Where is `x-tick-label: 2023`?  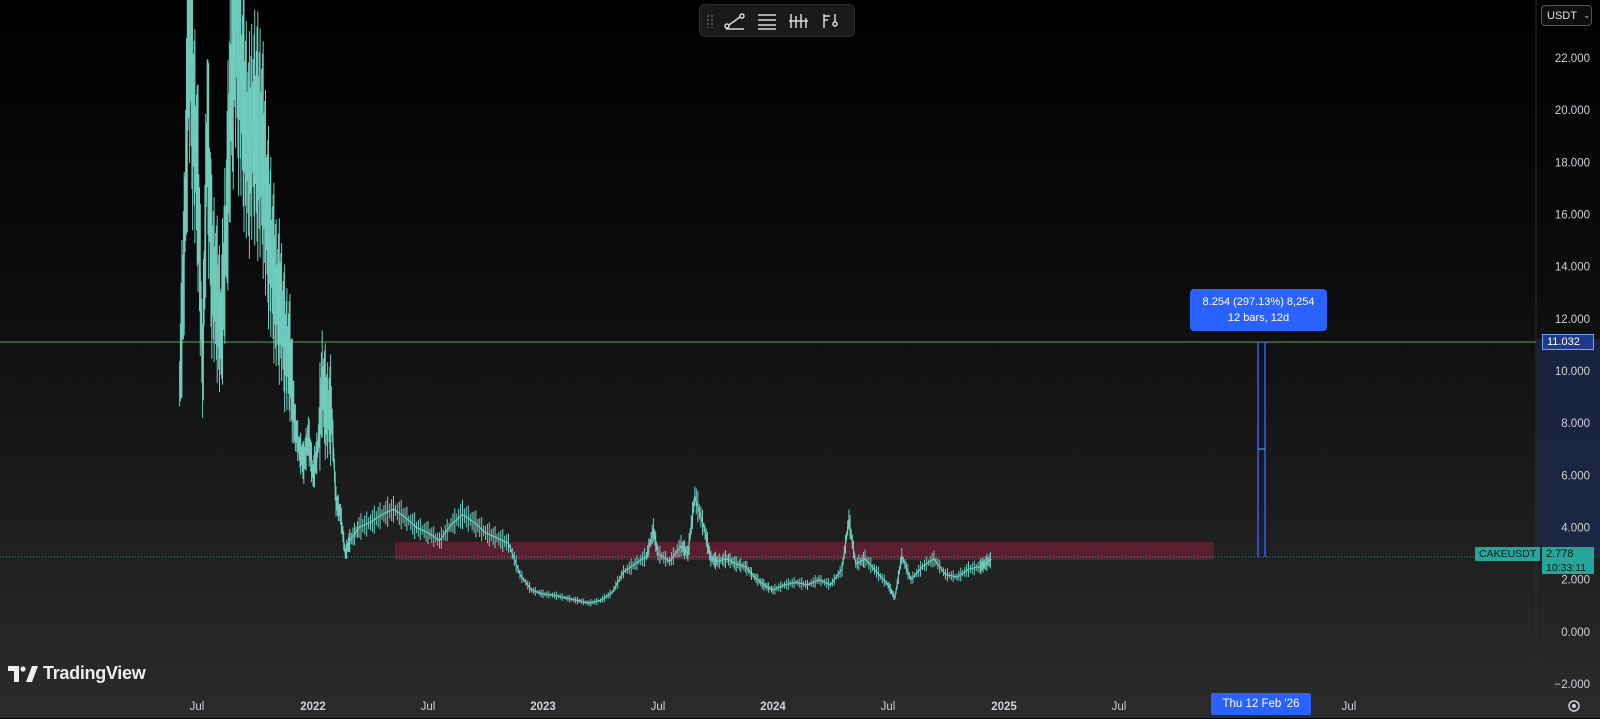
x-tick-label: 2023 is located at coordinates (543, 707).